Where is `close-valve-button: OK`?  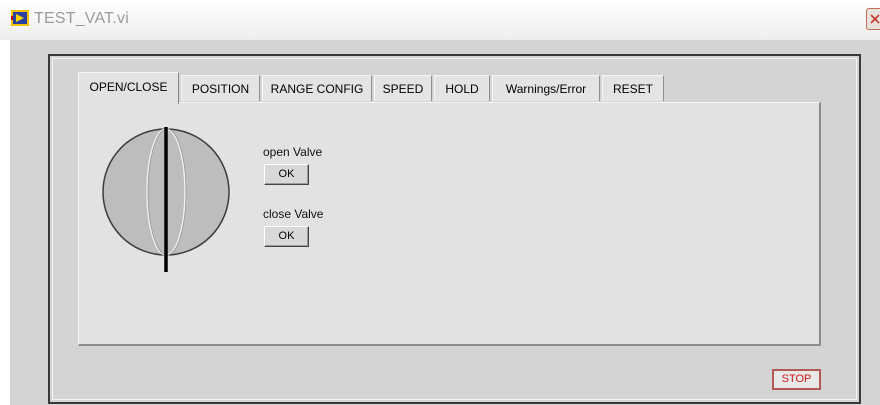
close-valve-button: OK is located at coordinates (286, 236).